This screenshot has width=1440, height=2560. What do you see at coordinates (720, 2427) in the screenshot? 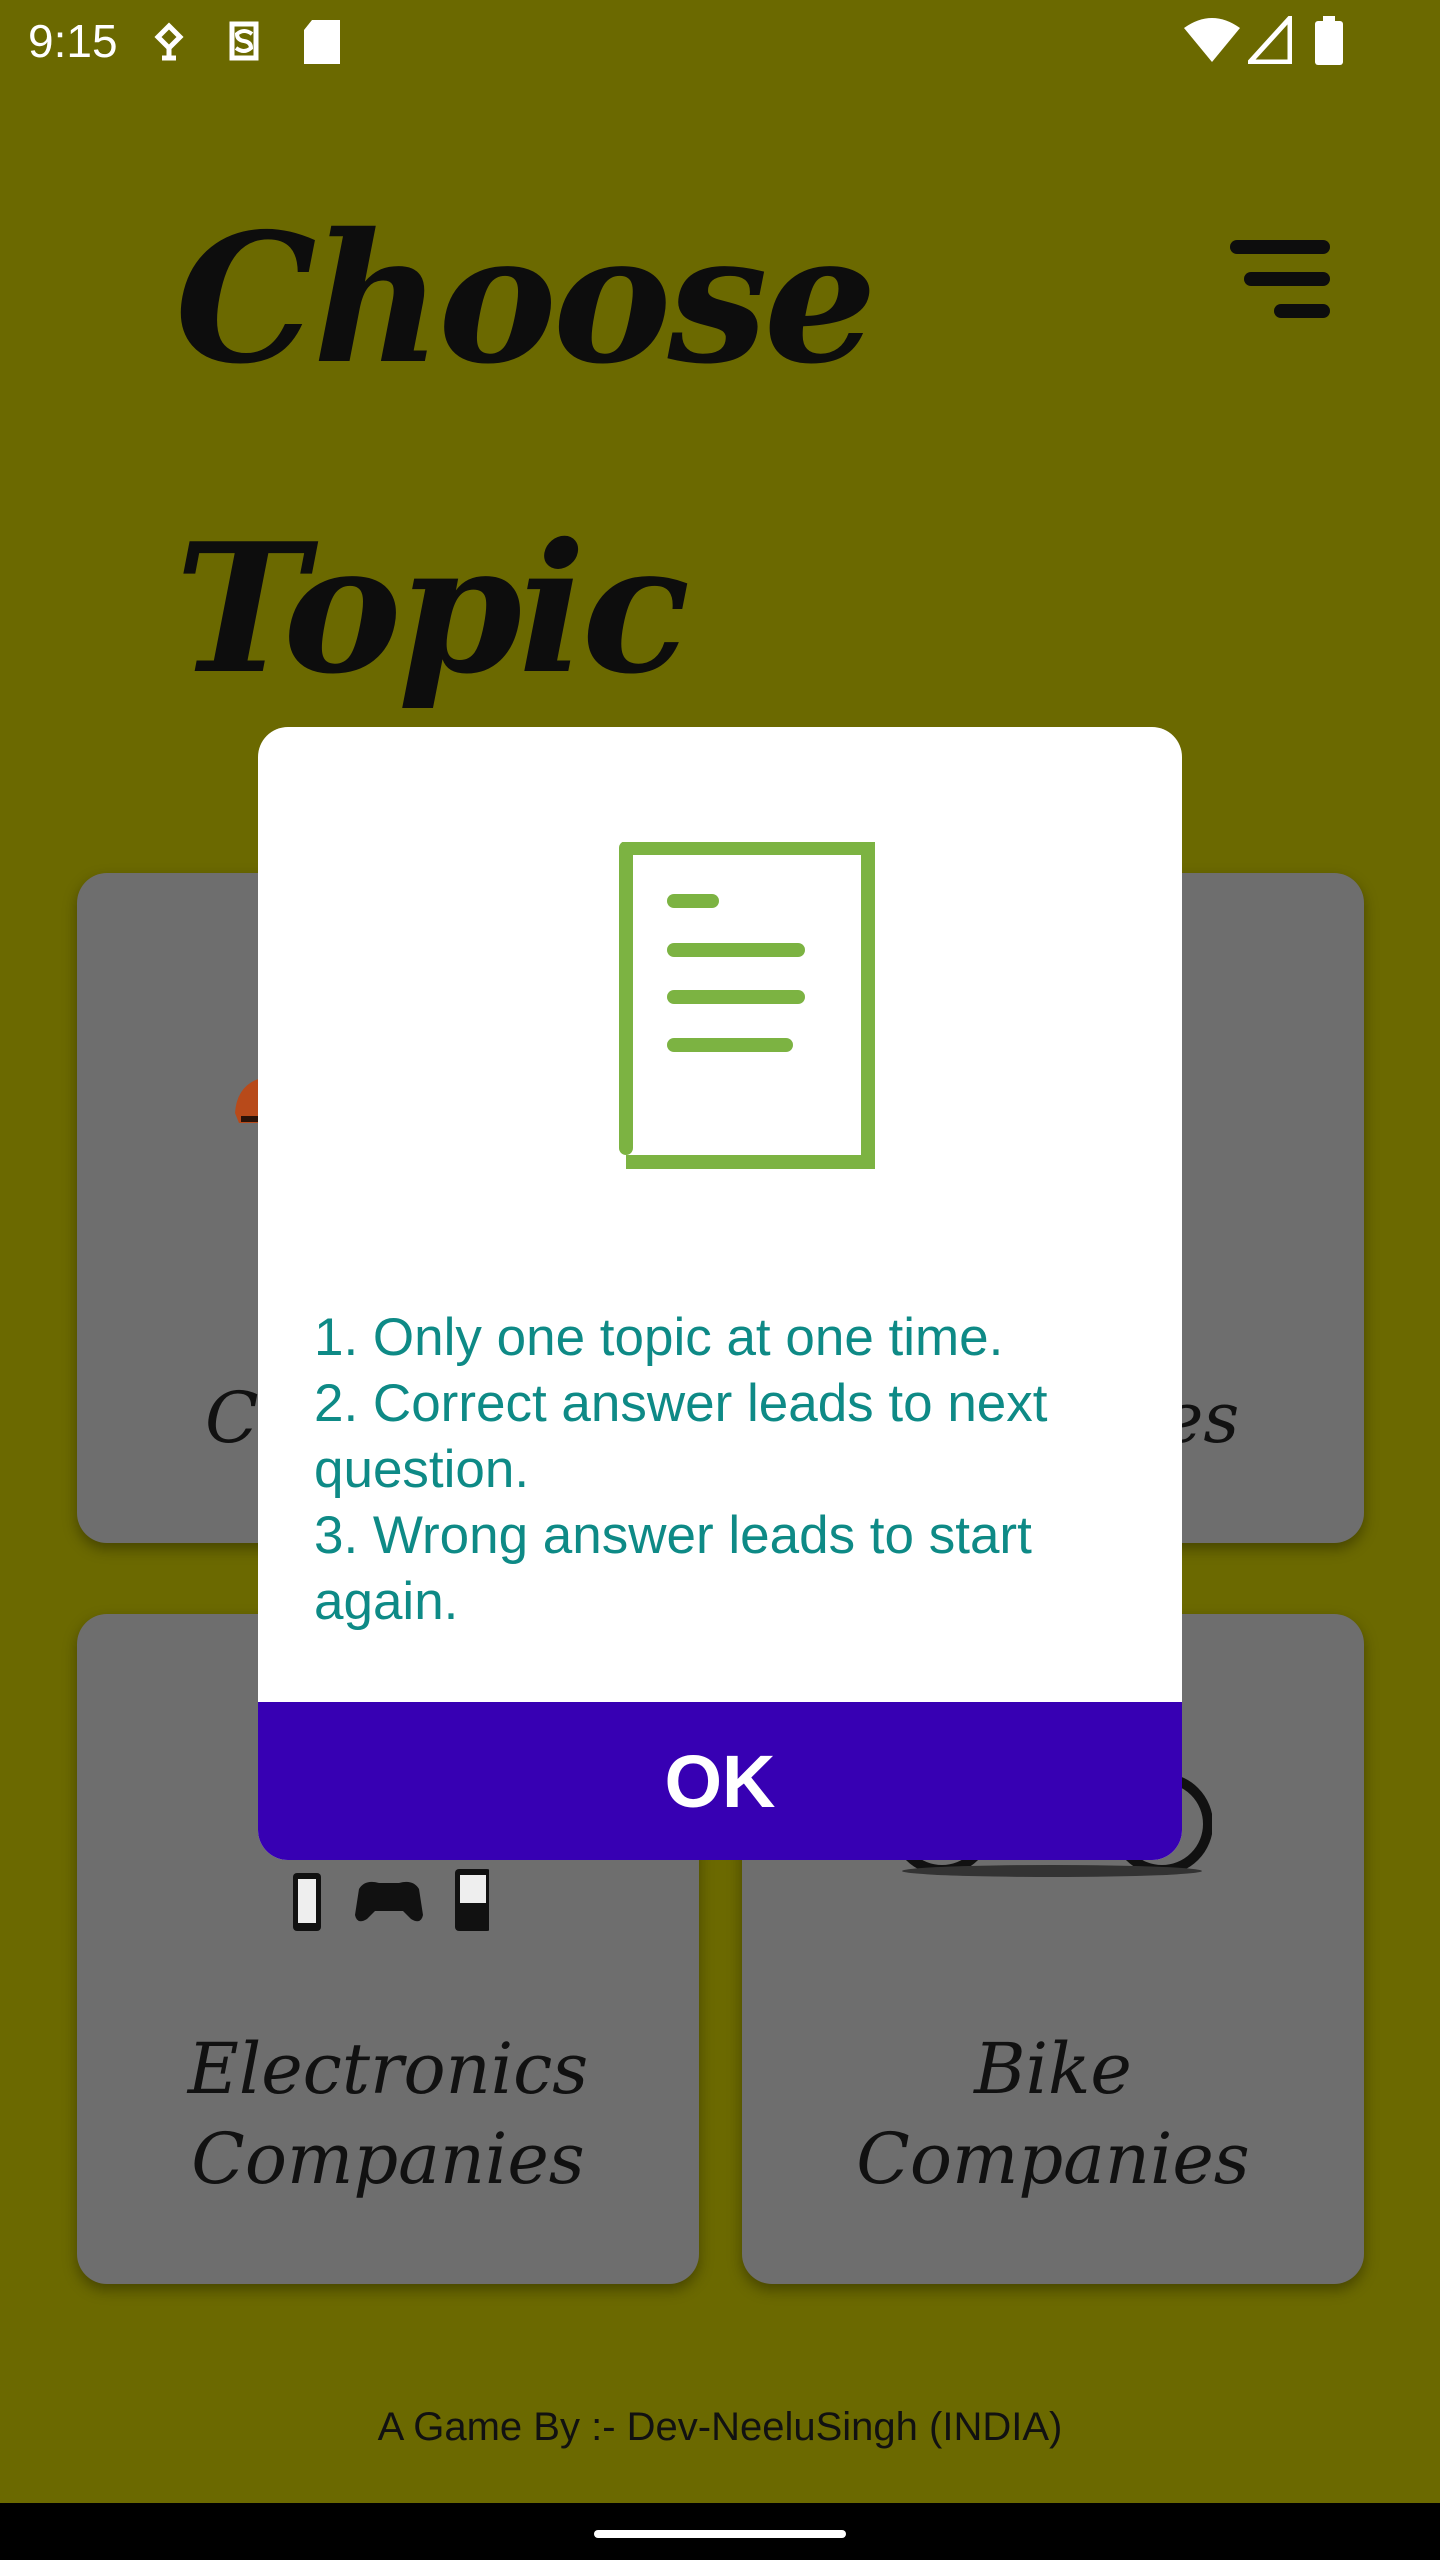
I see `footer-credit: A Game By :- Dev-NeeluSingh (INDIA)` at bounding box center [720, 2427].